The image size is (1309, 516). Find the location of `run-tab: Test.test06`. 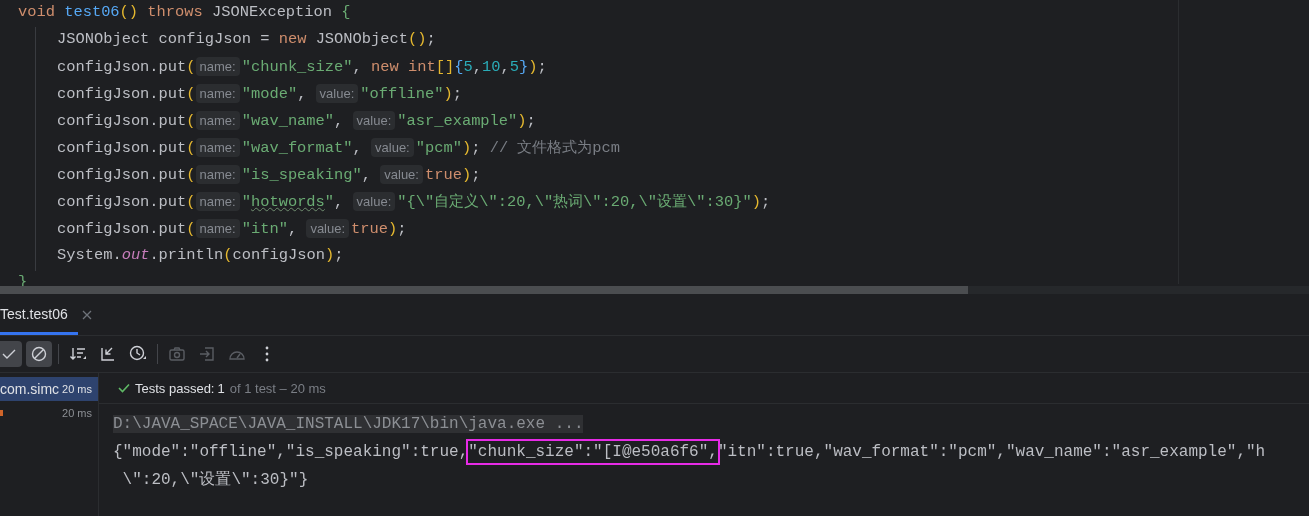

run-tab: Test.test06 is located at coordinates (39, 314).